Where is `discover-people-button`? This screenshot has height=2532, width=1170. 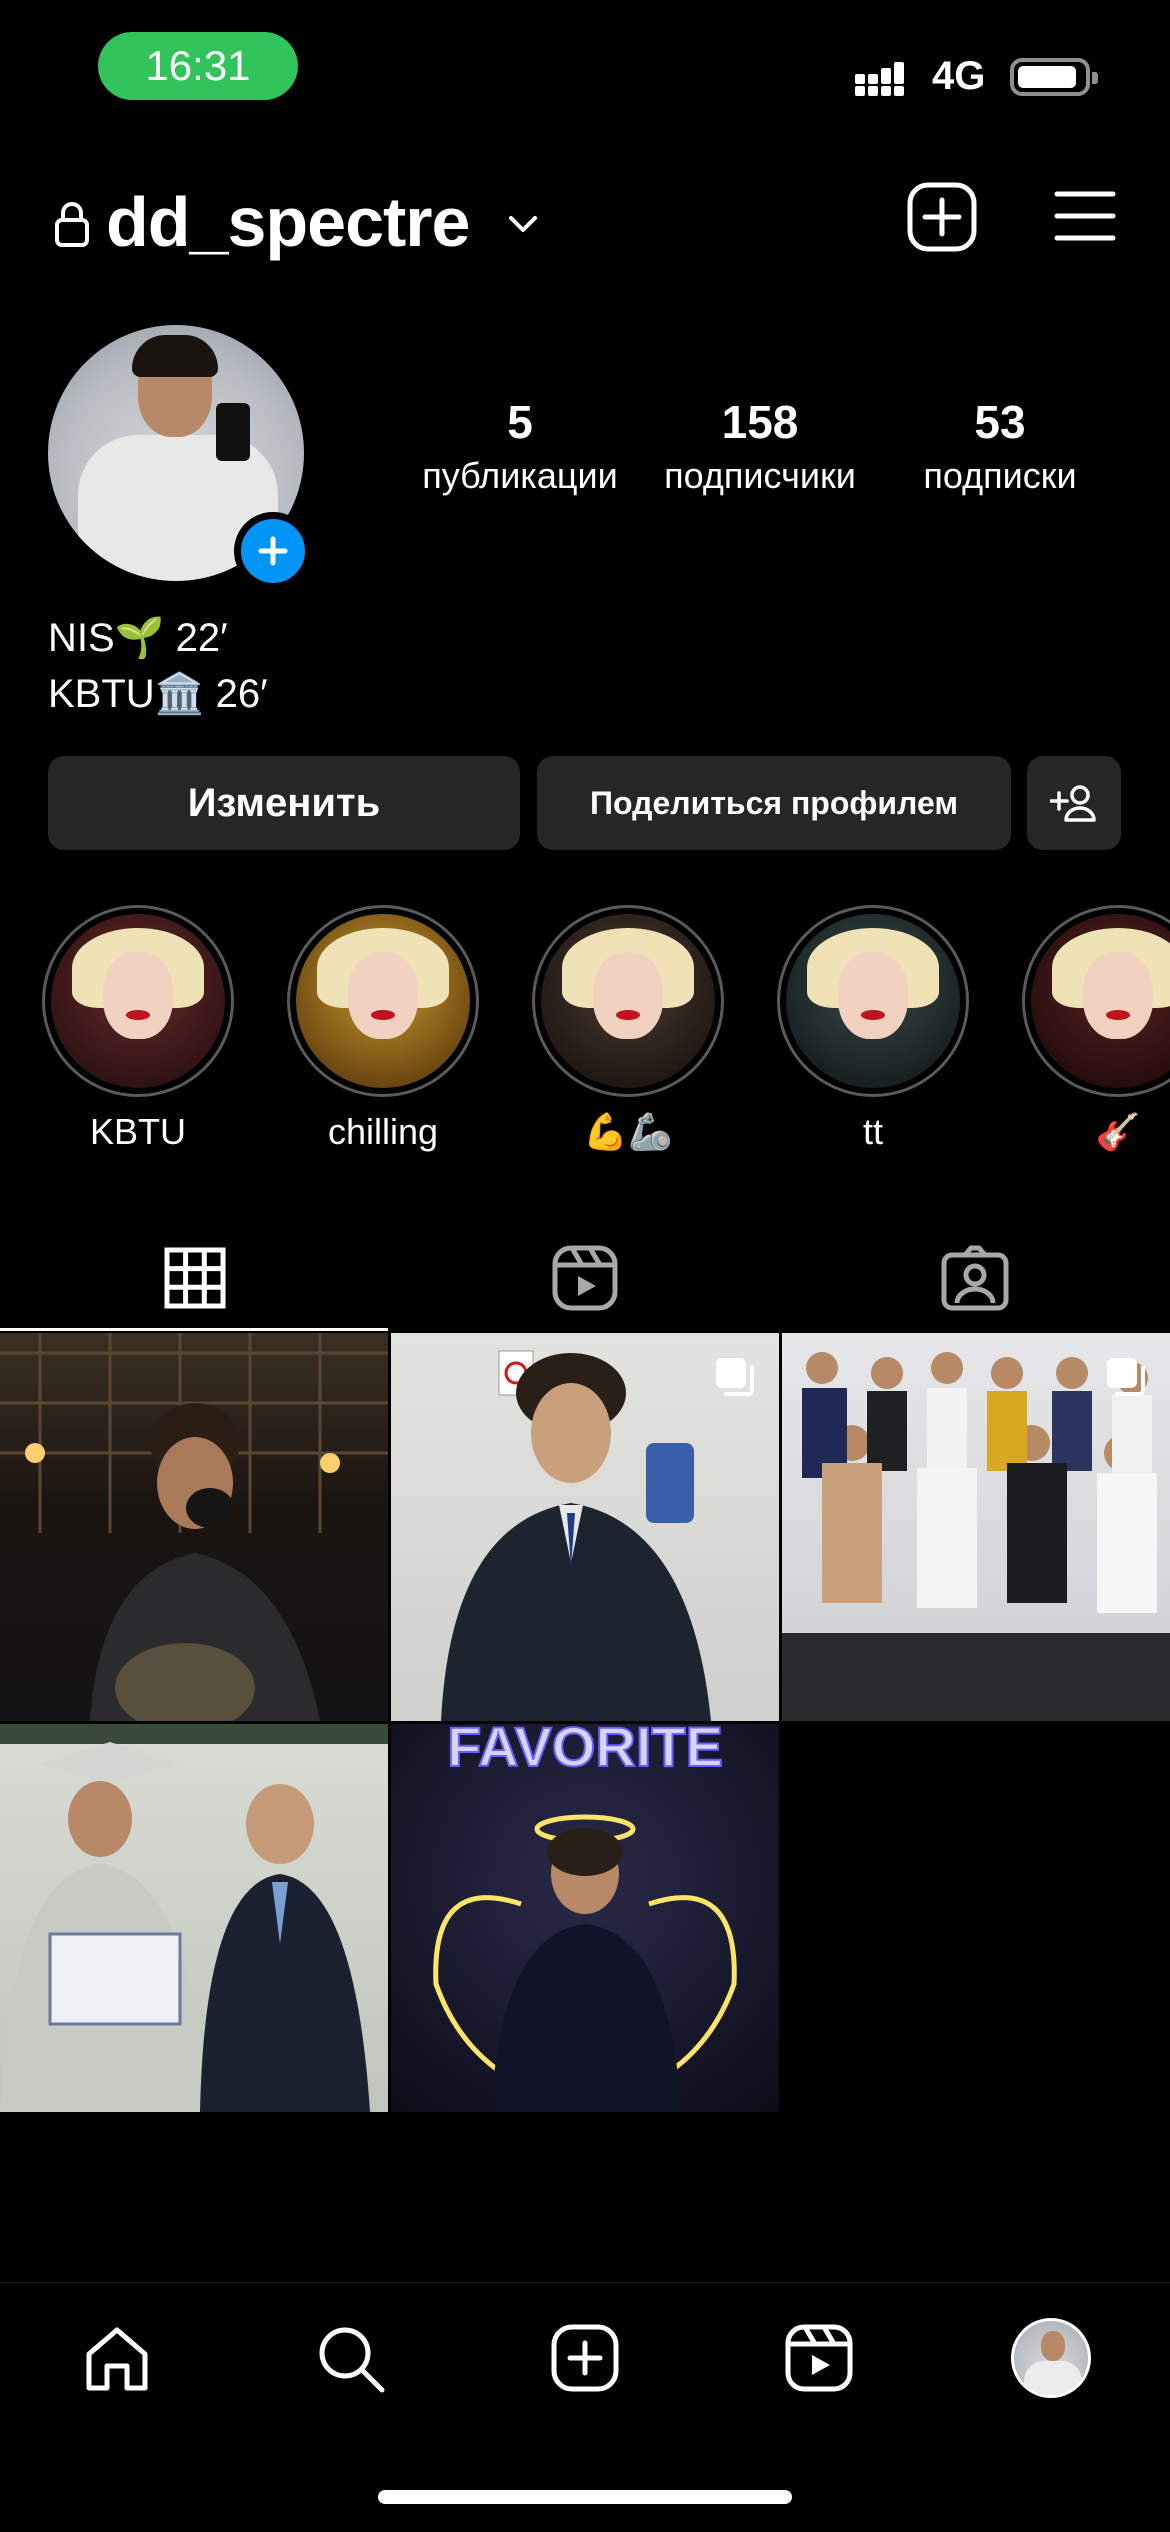 discover-people-button is located at coordinates (1074, 803).